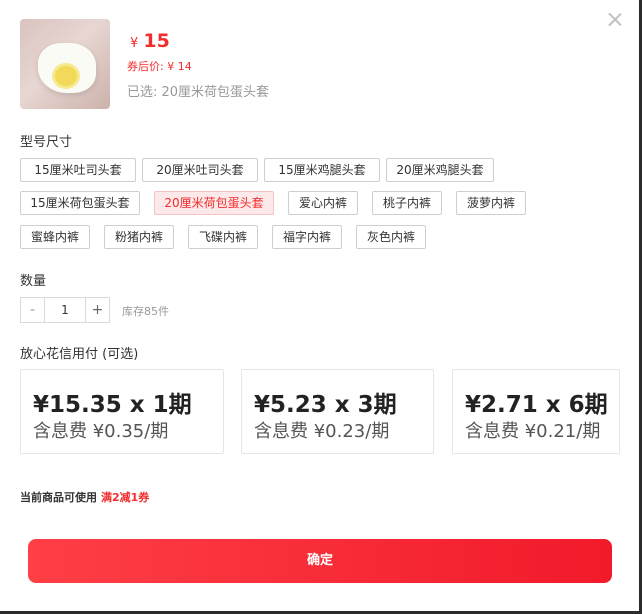 This screenshot has height=614, width=642. I want to click on product-image, so click(65, 64).